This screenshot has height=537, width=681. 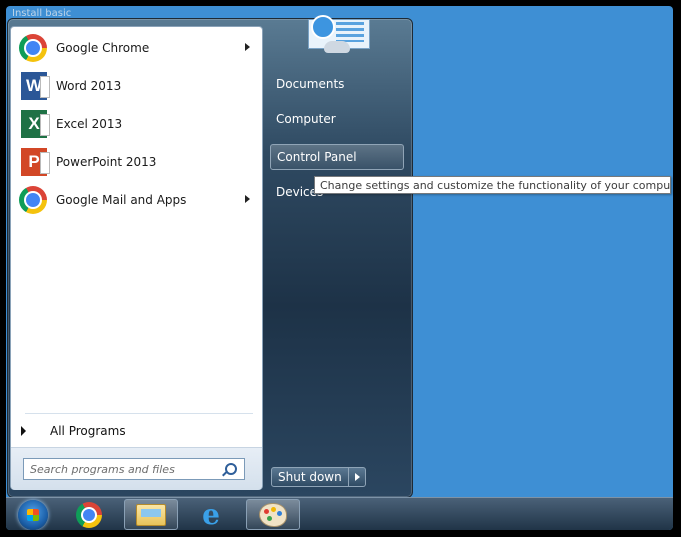 What do you see at coordinates (231, 469) in the screenshot?
I see `search-icon` at bounding box center [231, 469].